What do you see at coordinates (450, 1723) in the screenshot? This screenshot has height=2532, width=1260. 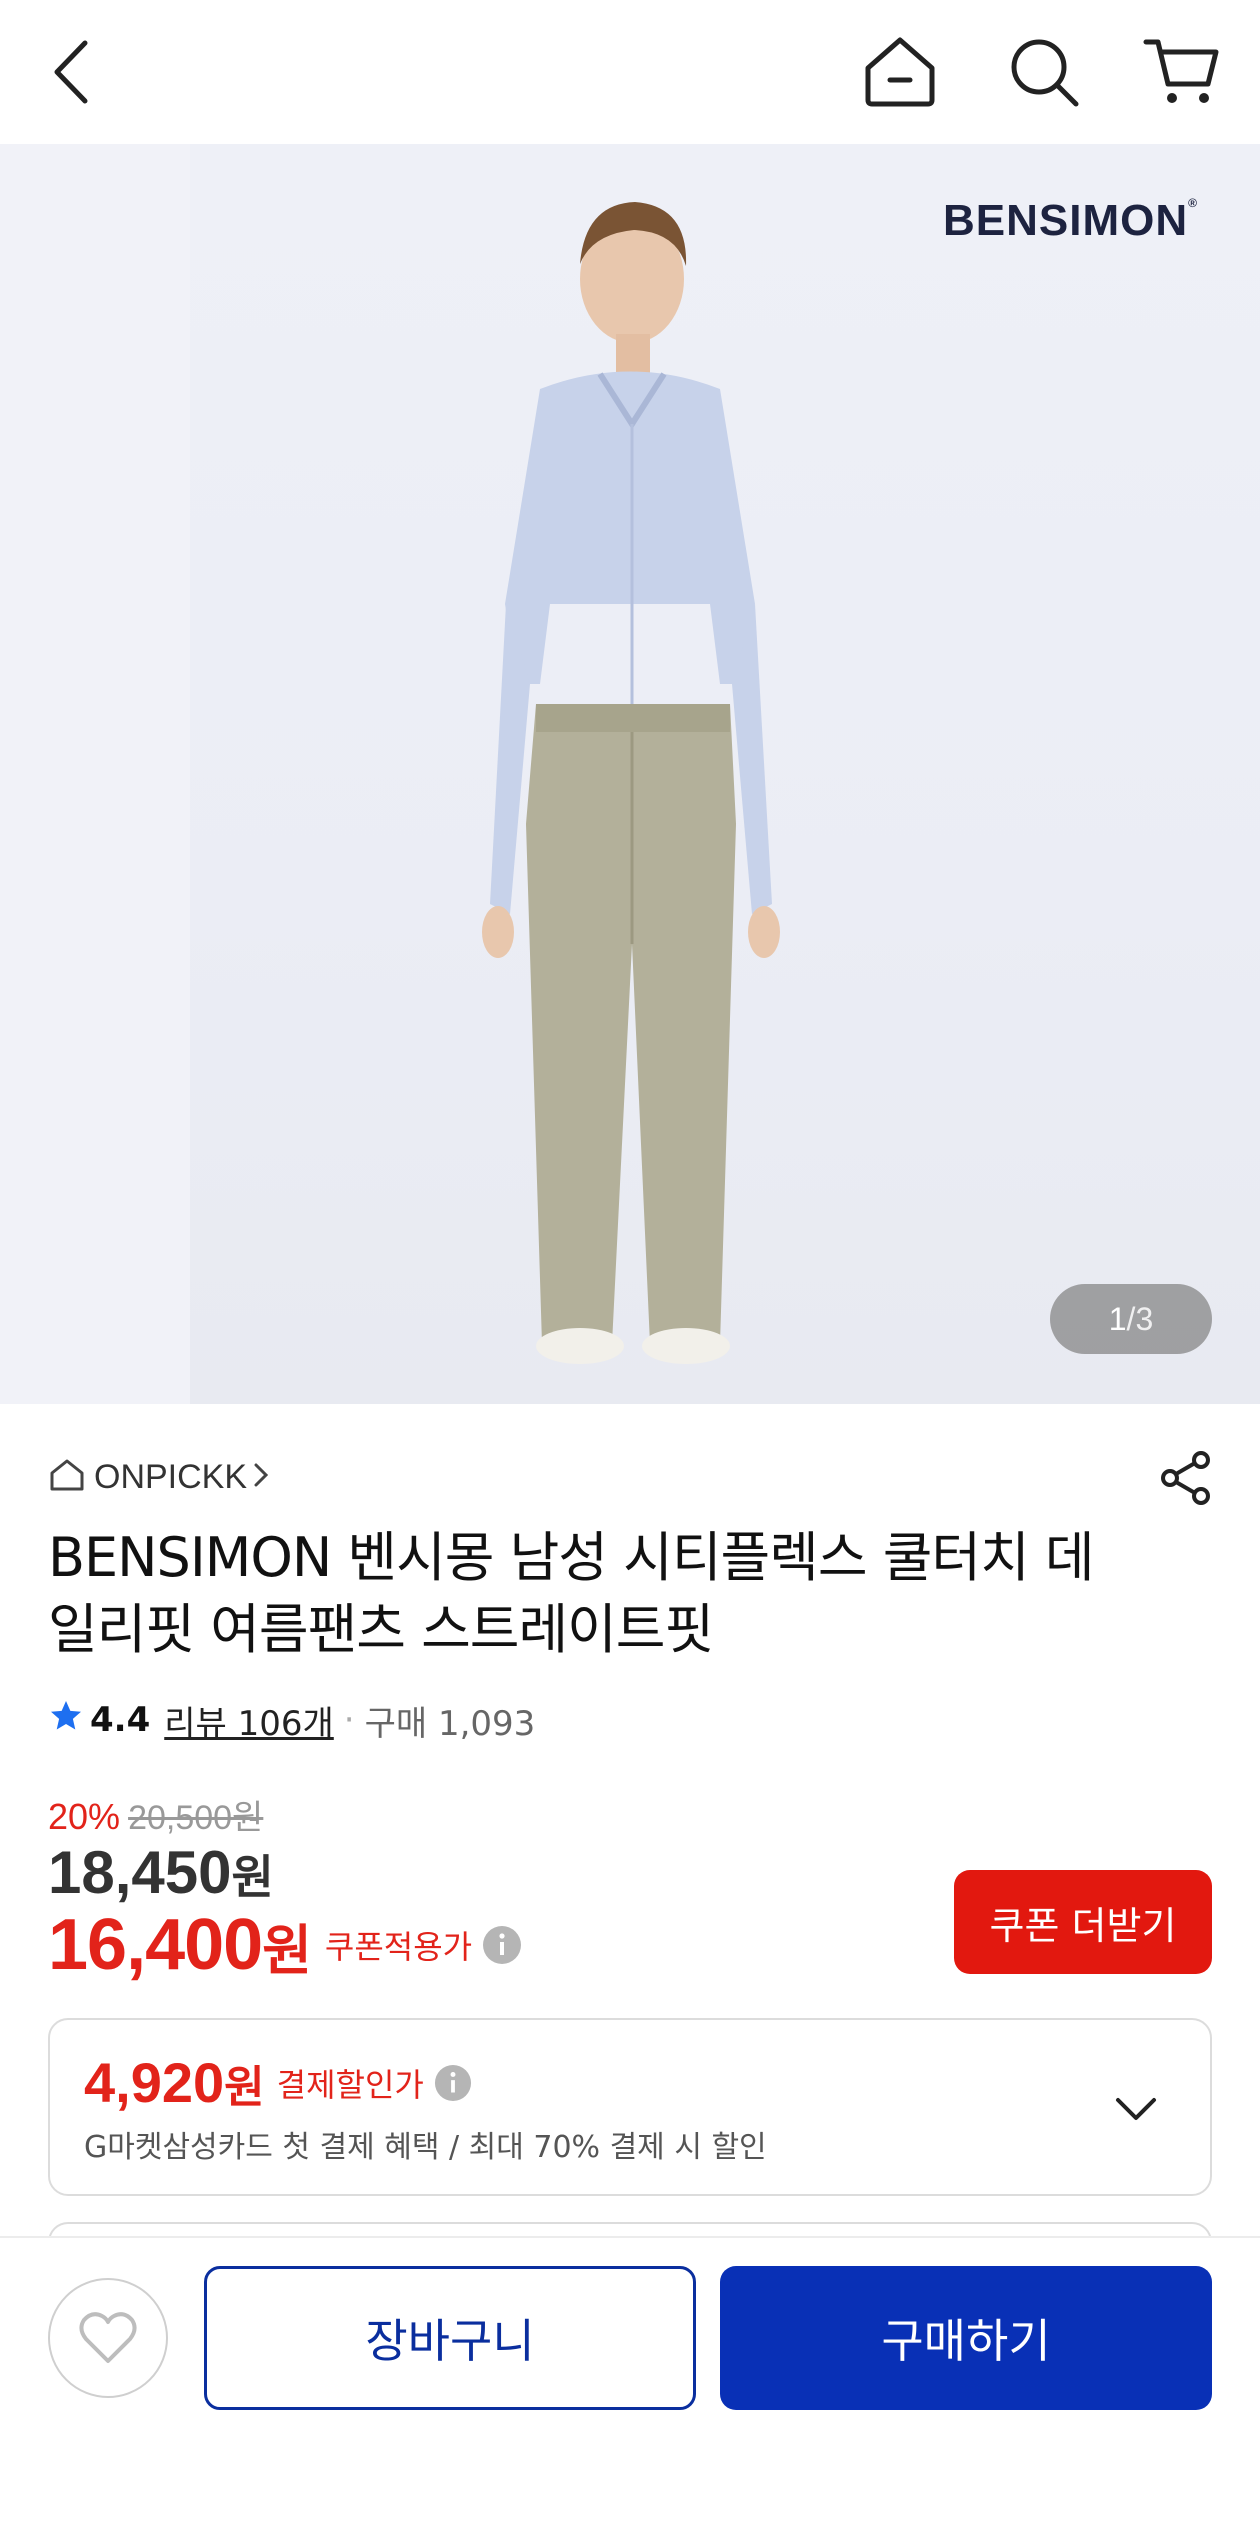 I see `purchase-count: 구매 1,093` at bounding box center [450, 1723].